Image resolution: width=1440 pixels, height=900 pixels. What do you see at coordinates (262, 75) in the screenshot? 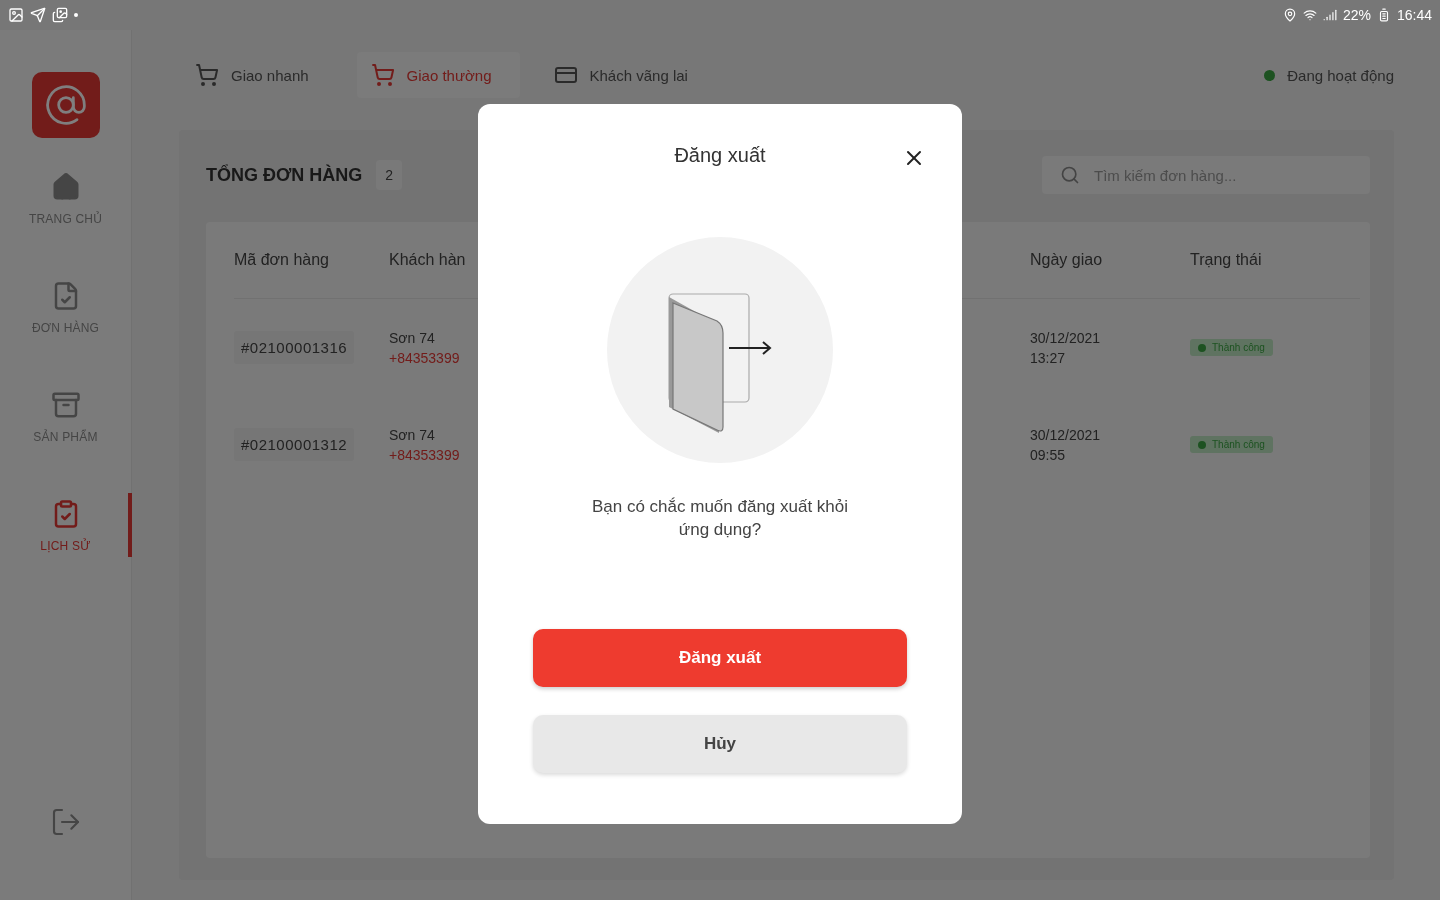
I see `tab: Giao nhanh` at bounding box center [262, 75].